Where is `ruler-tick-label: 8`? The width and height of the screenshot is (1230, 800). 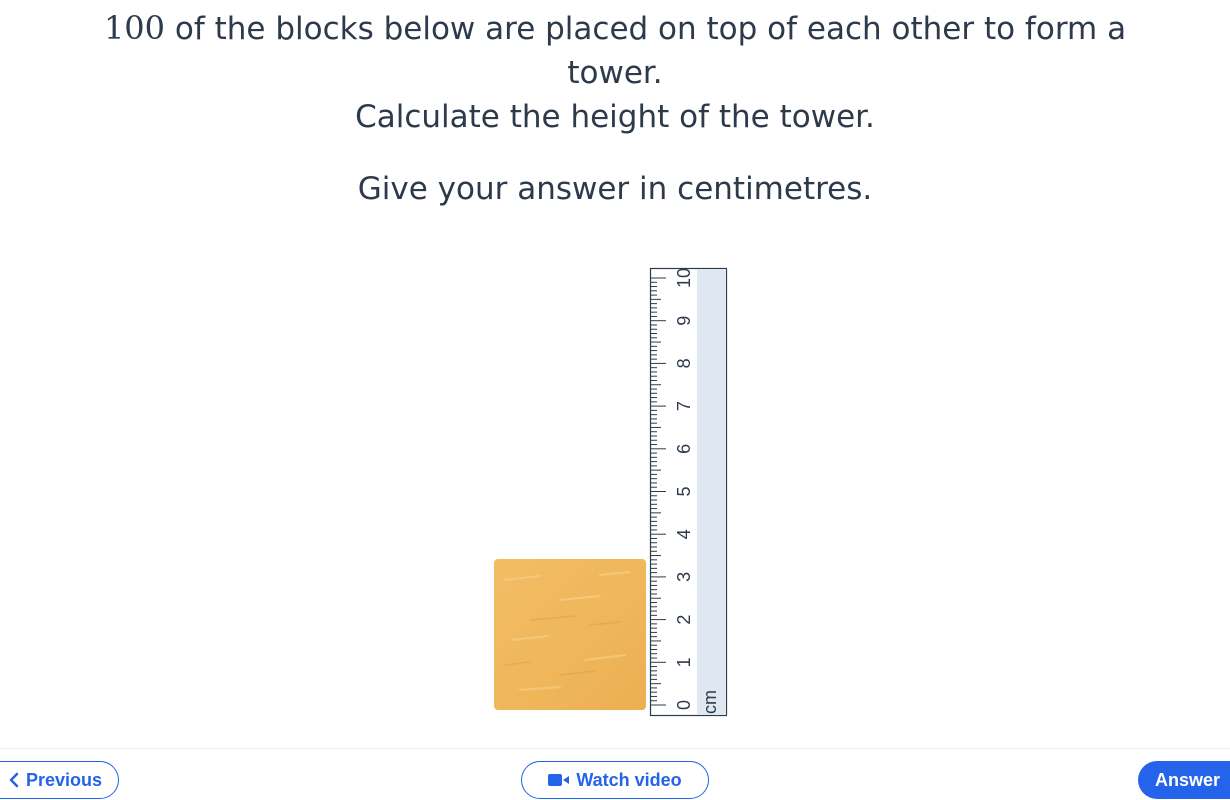
ruler-tick-label: 8 is located at coordinates (684, 363).